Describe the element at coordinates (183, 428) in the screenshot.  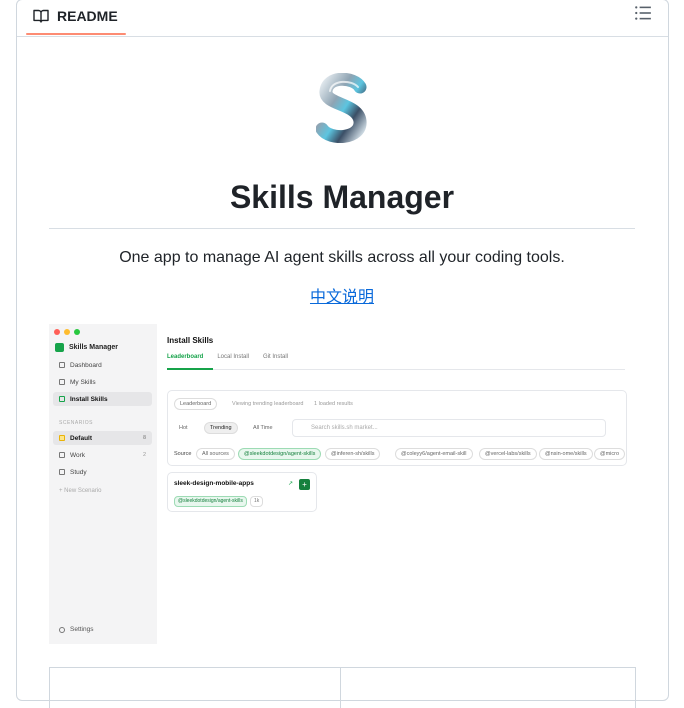
I see `filter-hot: Hot` at that location.